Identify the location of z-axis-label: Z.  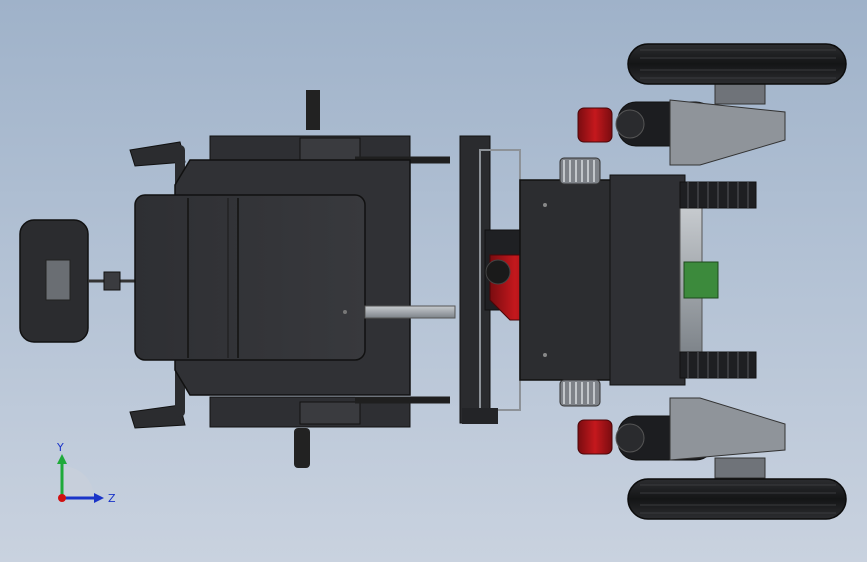
(112, 498).